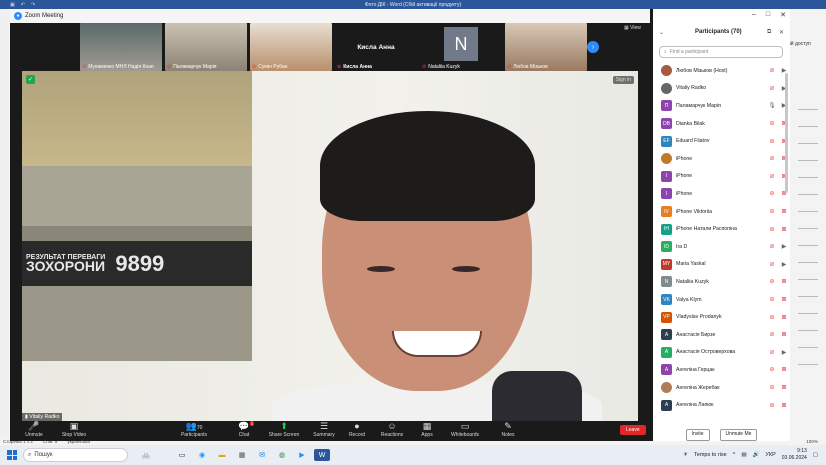  What do you see at coordinates (754, 15) in the screenshot?
I see `minimize-icon: –` at bounding box center [754, 15].